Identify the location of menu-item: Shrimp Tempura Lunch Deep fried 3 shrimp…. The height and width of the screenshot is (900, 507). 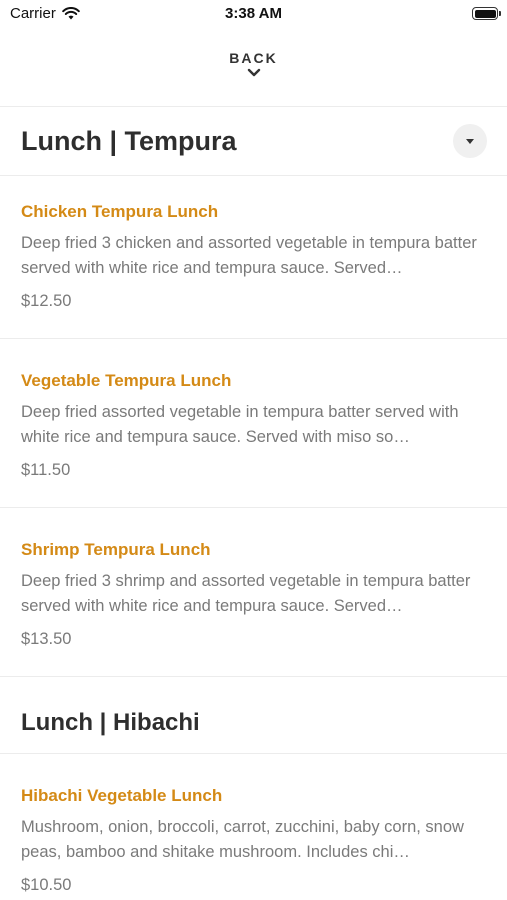
(254, 594).